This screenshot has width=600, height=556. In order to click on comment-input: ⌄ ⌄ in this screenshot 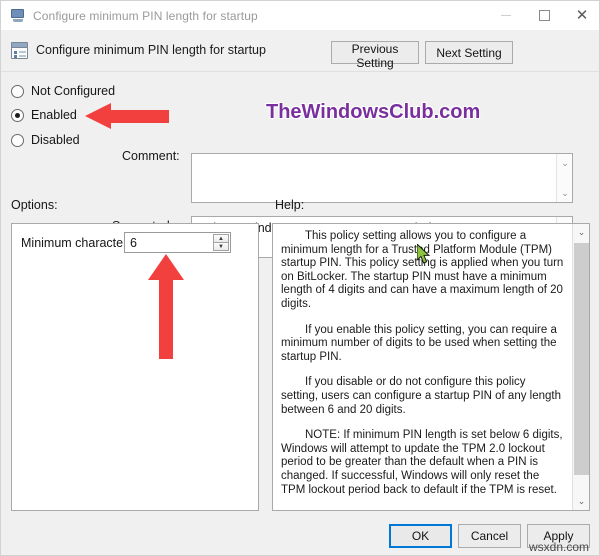, I will do `click(382, 178)`.